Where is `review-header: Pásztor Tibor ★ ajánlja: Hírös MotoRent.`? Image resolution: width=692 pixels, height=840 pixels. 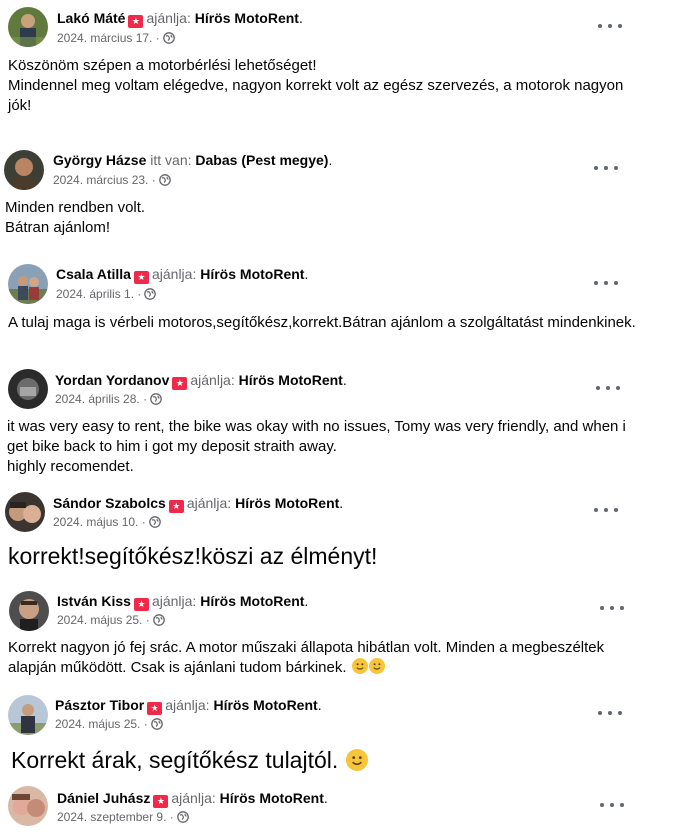
review-header: Pásztor Tibor ★ ajánlja: Hírös MotoRent. is located at coordinates (188, 706).